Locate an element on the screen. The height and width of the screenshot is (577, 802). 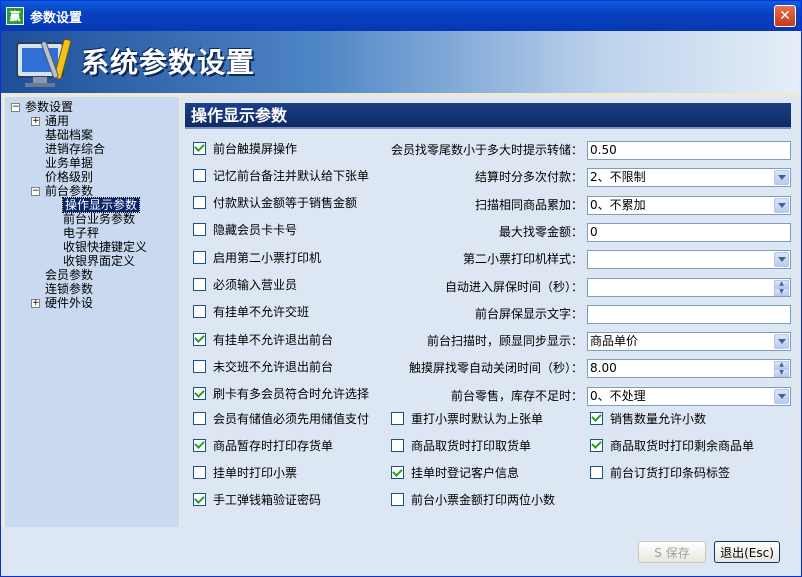
checkbox-option: 会员有储值必须先用储值支付 is located at coordinates (281, 418).